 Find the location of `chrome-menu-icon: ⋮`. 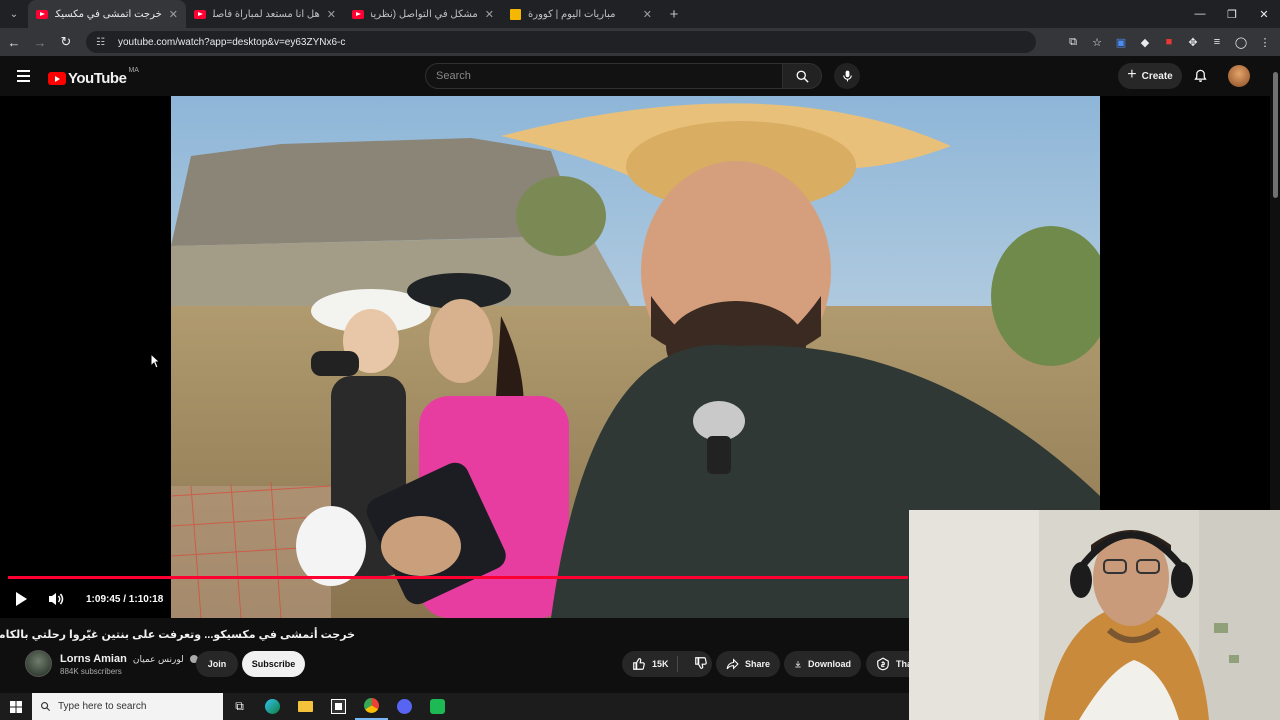

chrome-menu-icon: ⋮ is located at coordinates (1265, 42).